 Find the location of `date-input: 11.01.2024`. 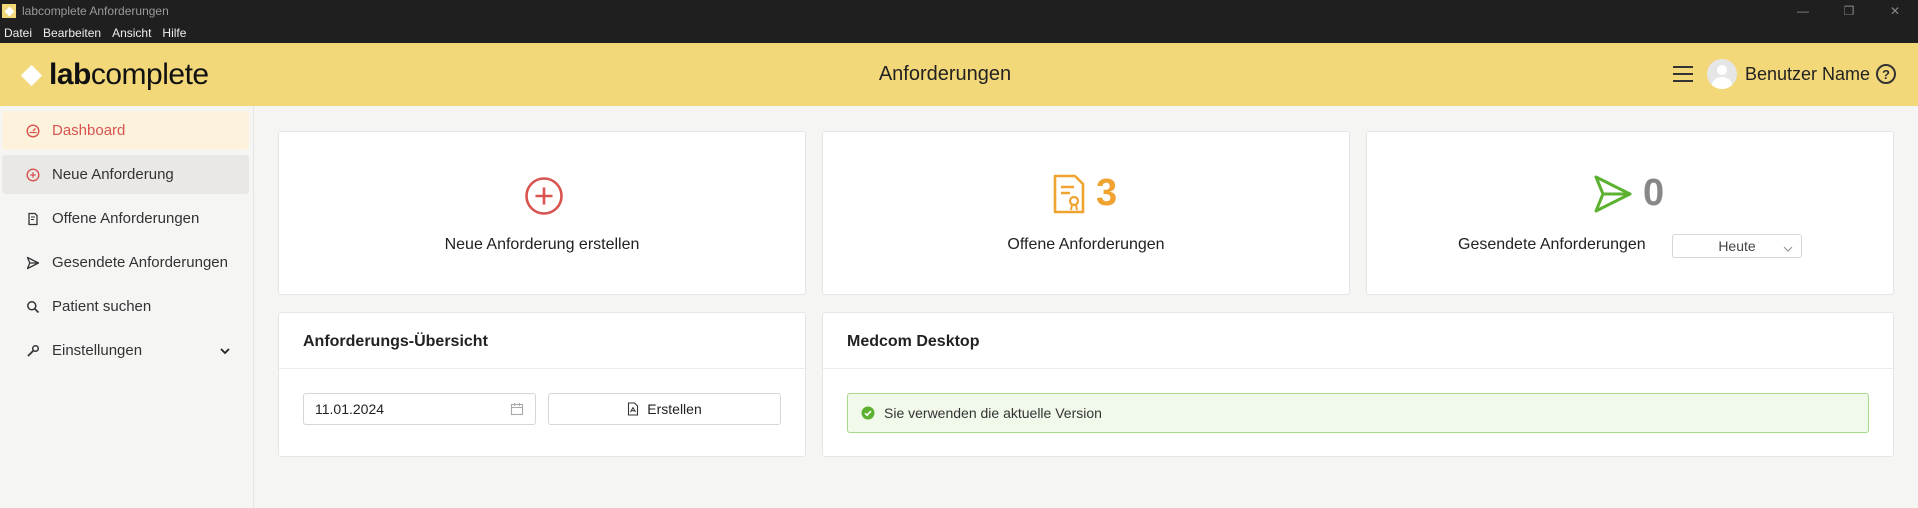

date-input: 11.01.2024 is located at coordinates (419, 409).